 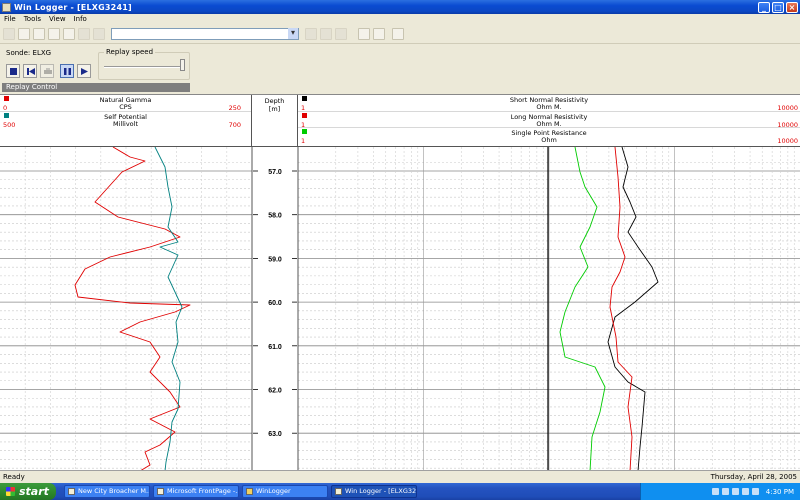 What do you see at coordinates (338, 491) in the screenshot?
I see `winlogger-icon` at bounding box center [338, 491].